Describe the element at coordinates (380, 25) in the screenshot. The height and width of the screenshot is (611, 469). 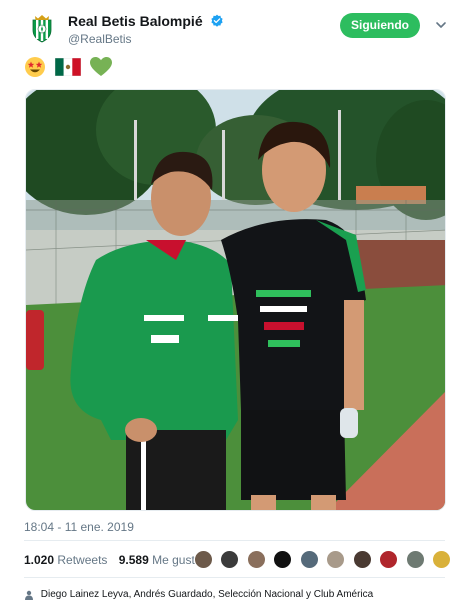
I see `following-button: Siguiendo` at that location.